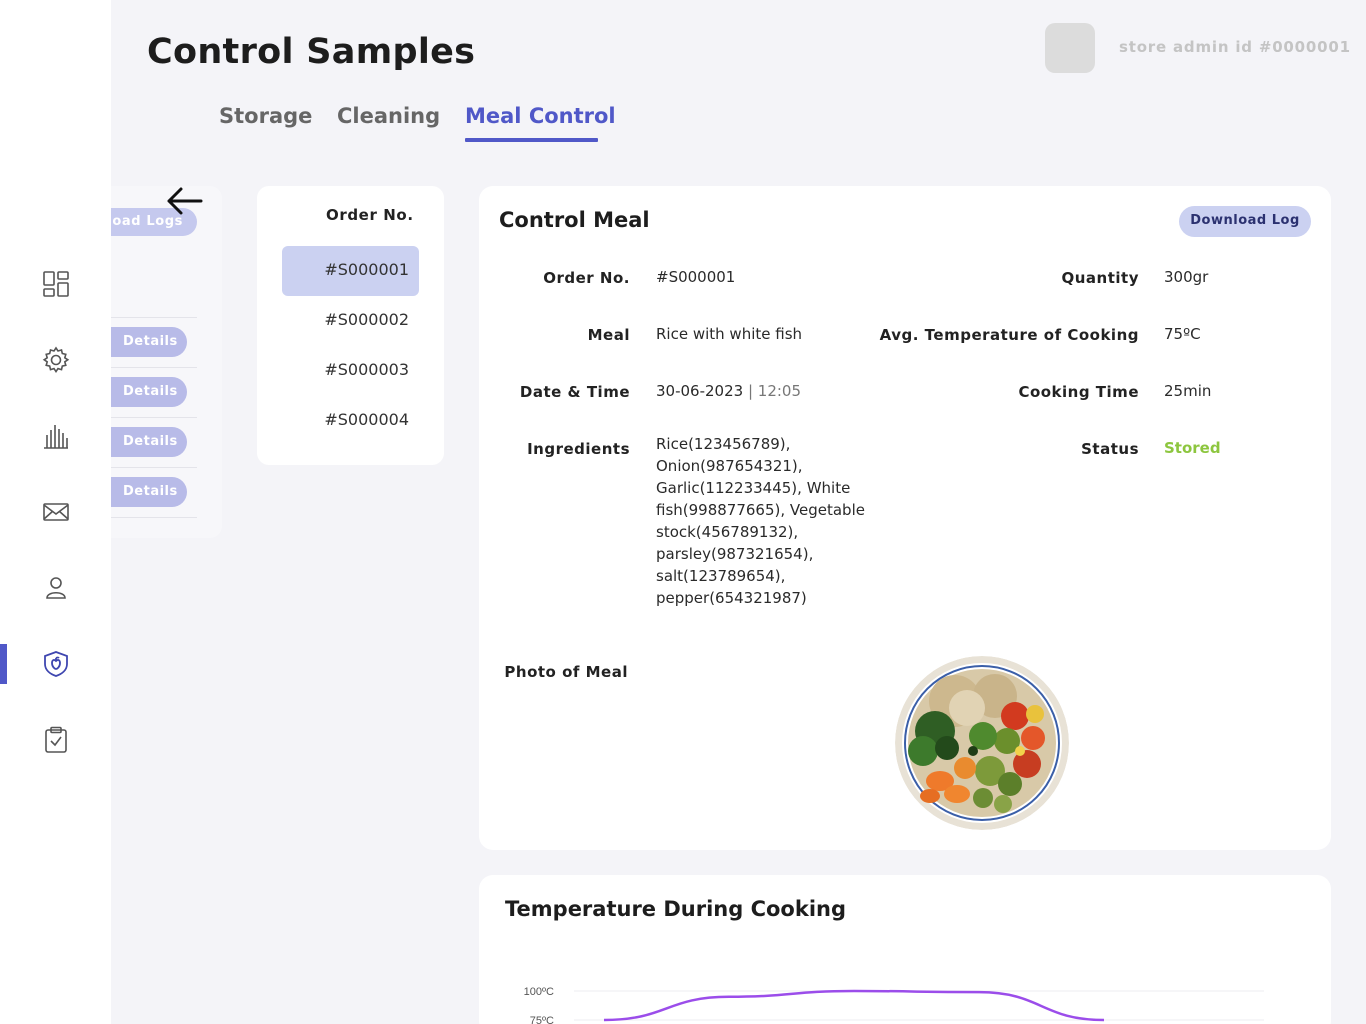 This screenshot has width=1366, height=1024. I want to click on sidebar-item-dashboard, so click(55, 284).